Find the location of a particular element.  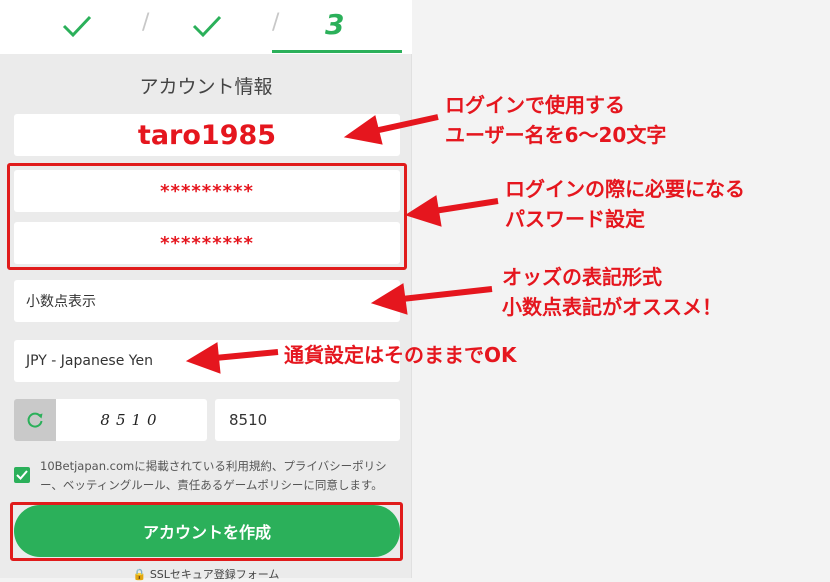

annotation-username-line1: ログインで使用する is located at coordinates (535, 105).